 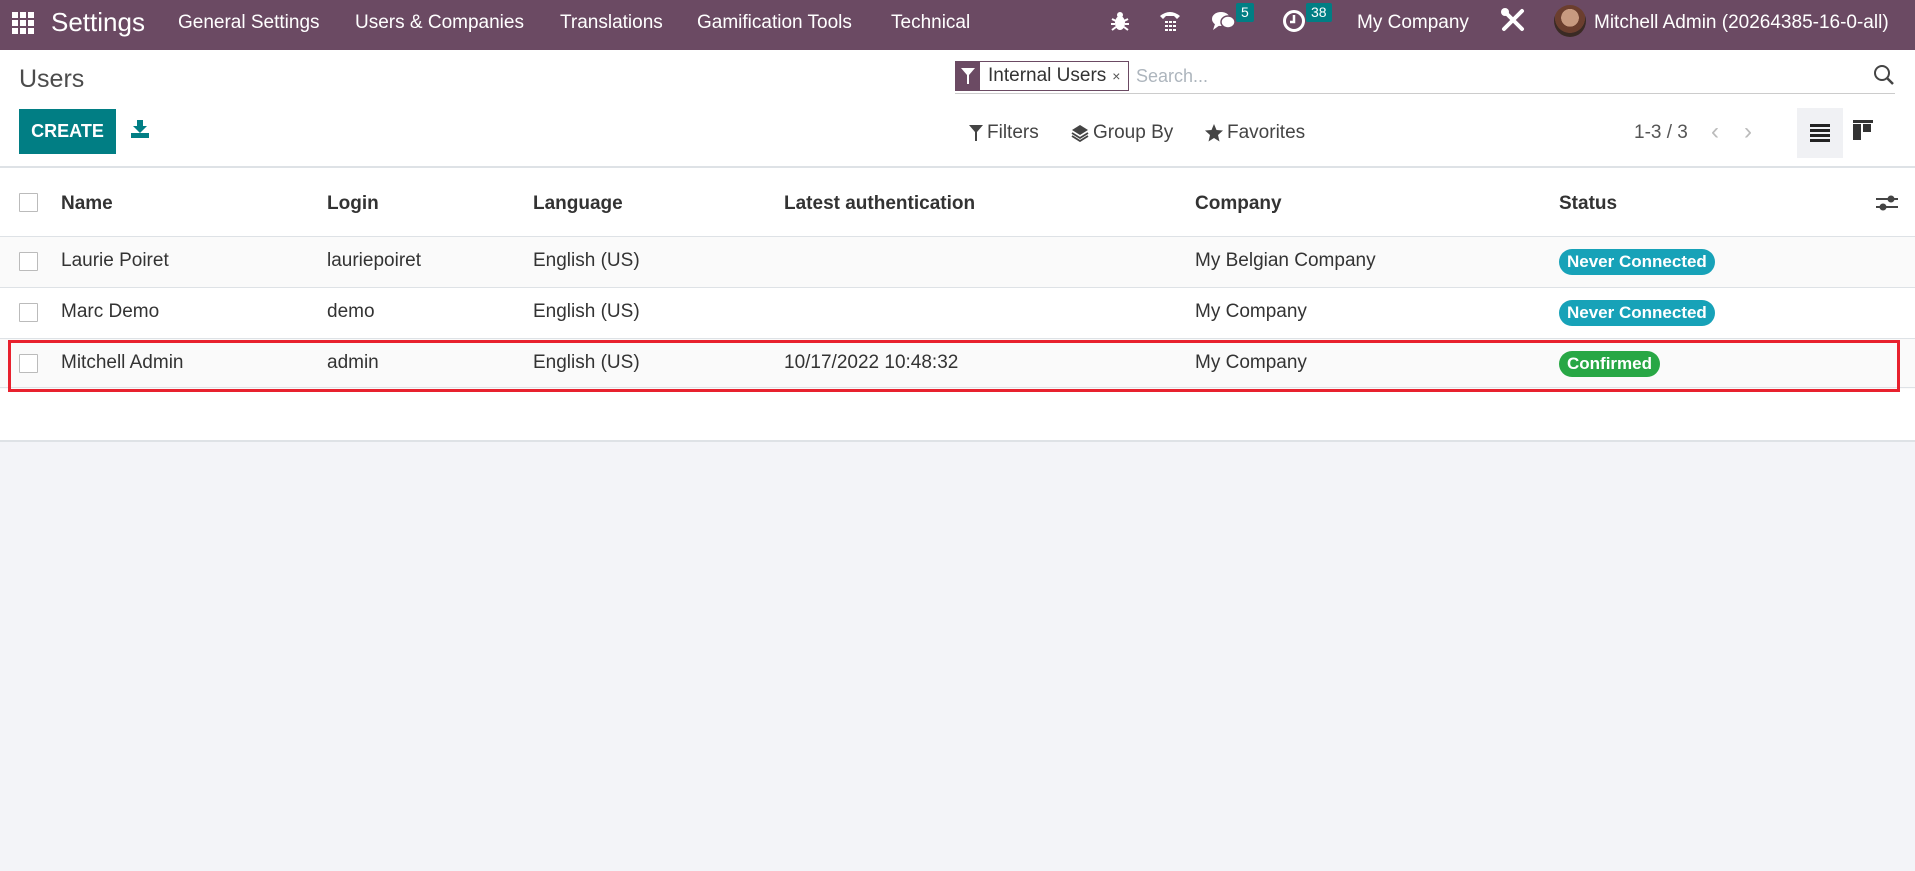 What do you see at coordinates (23, 23) in the screenshot?
I see `apps-menu-icon` at bounding box center [23, 23].